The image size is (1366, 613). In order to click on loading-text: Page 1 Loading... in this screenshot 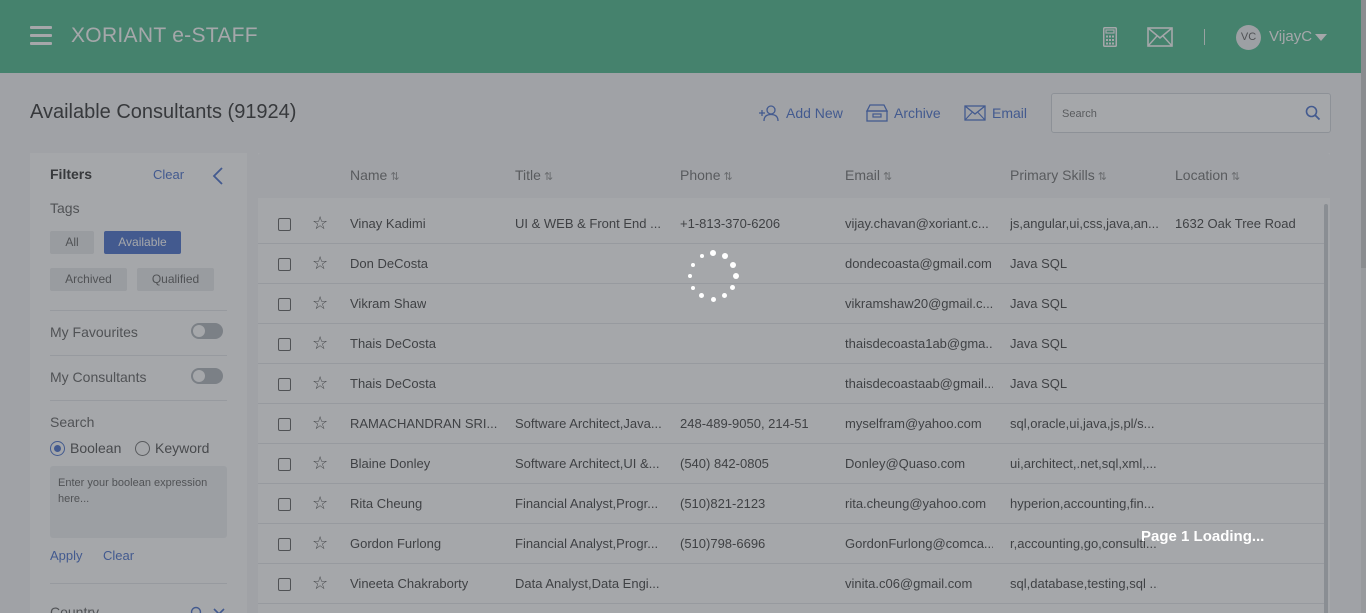, I will do `click(1203, 536)`.